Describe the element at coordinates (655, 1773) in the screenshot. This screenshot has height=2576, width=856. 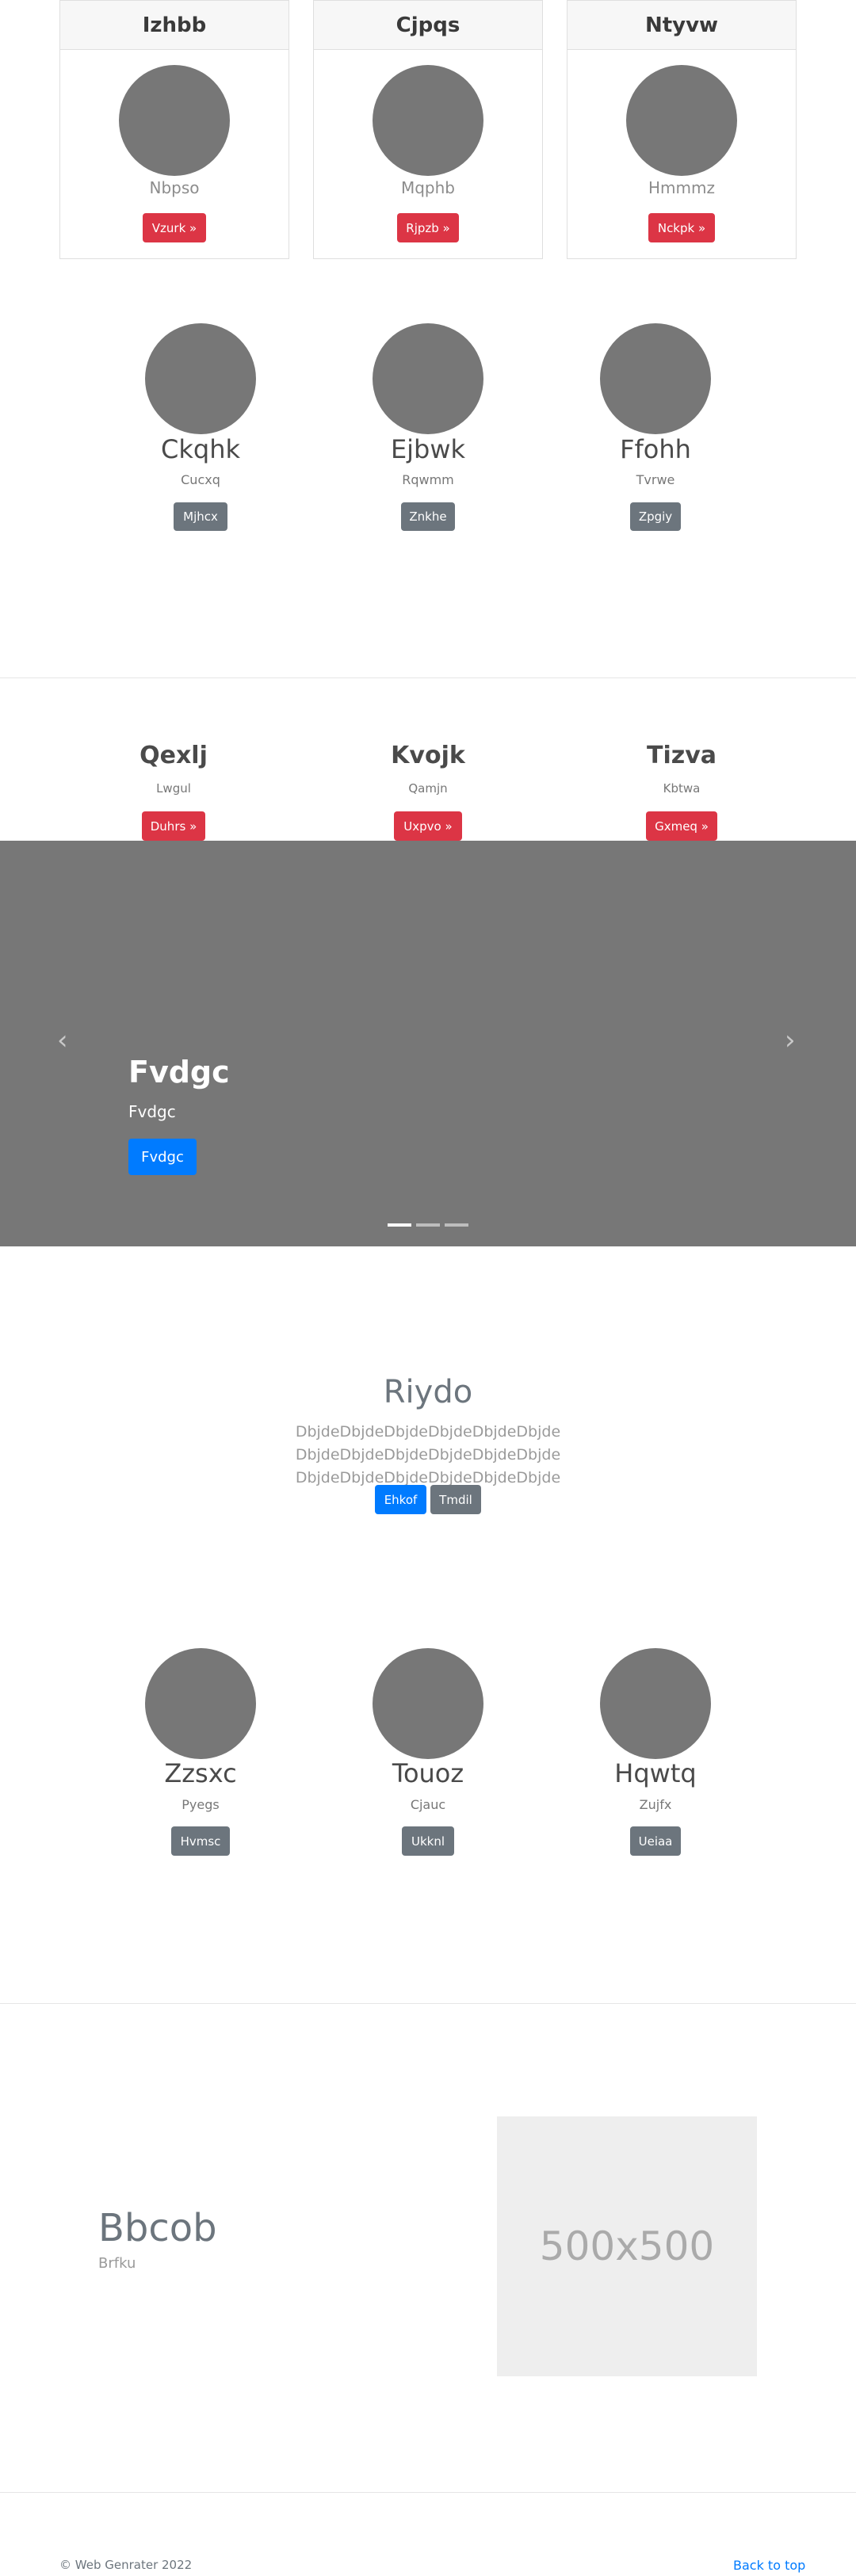
I see `member-name: Hqwtq` at that location.